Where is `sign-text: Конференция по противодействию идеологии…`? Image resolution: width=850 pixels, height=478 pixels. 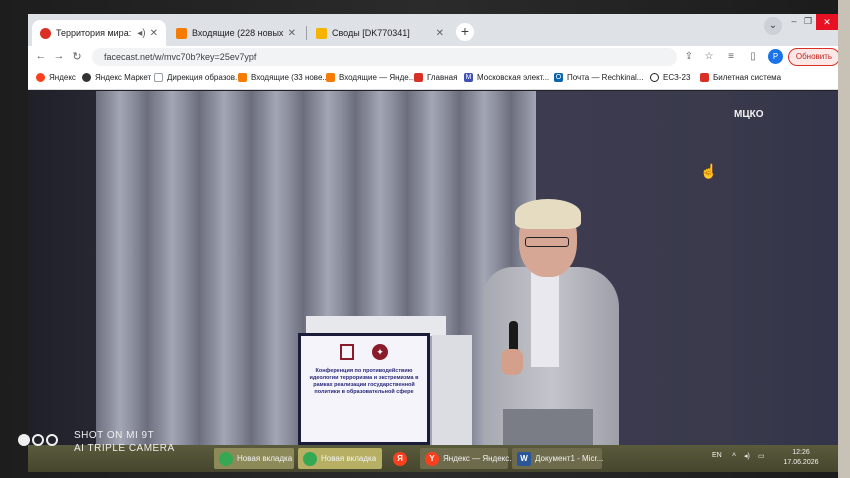
sign-text: Конференция по противодействию идеологии… is located at coordinates (364, 381).